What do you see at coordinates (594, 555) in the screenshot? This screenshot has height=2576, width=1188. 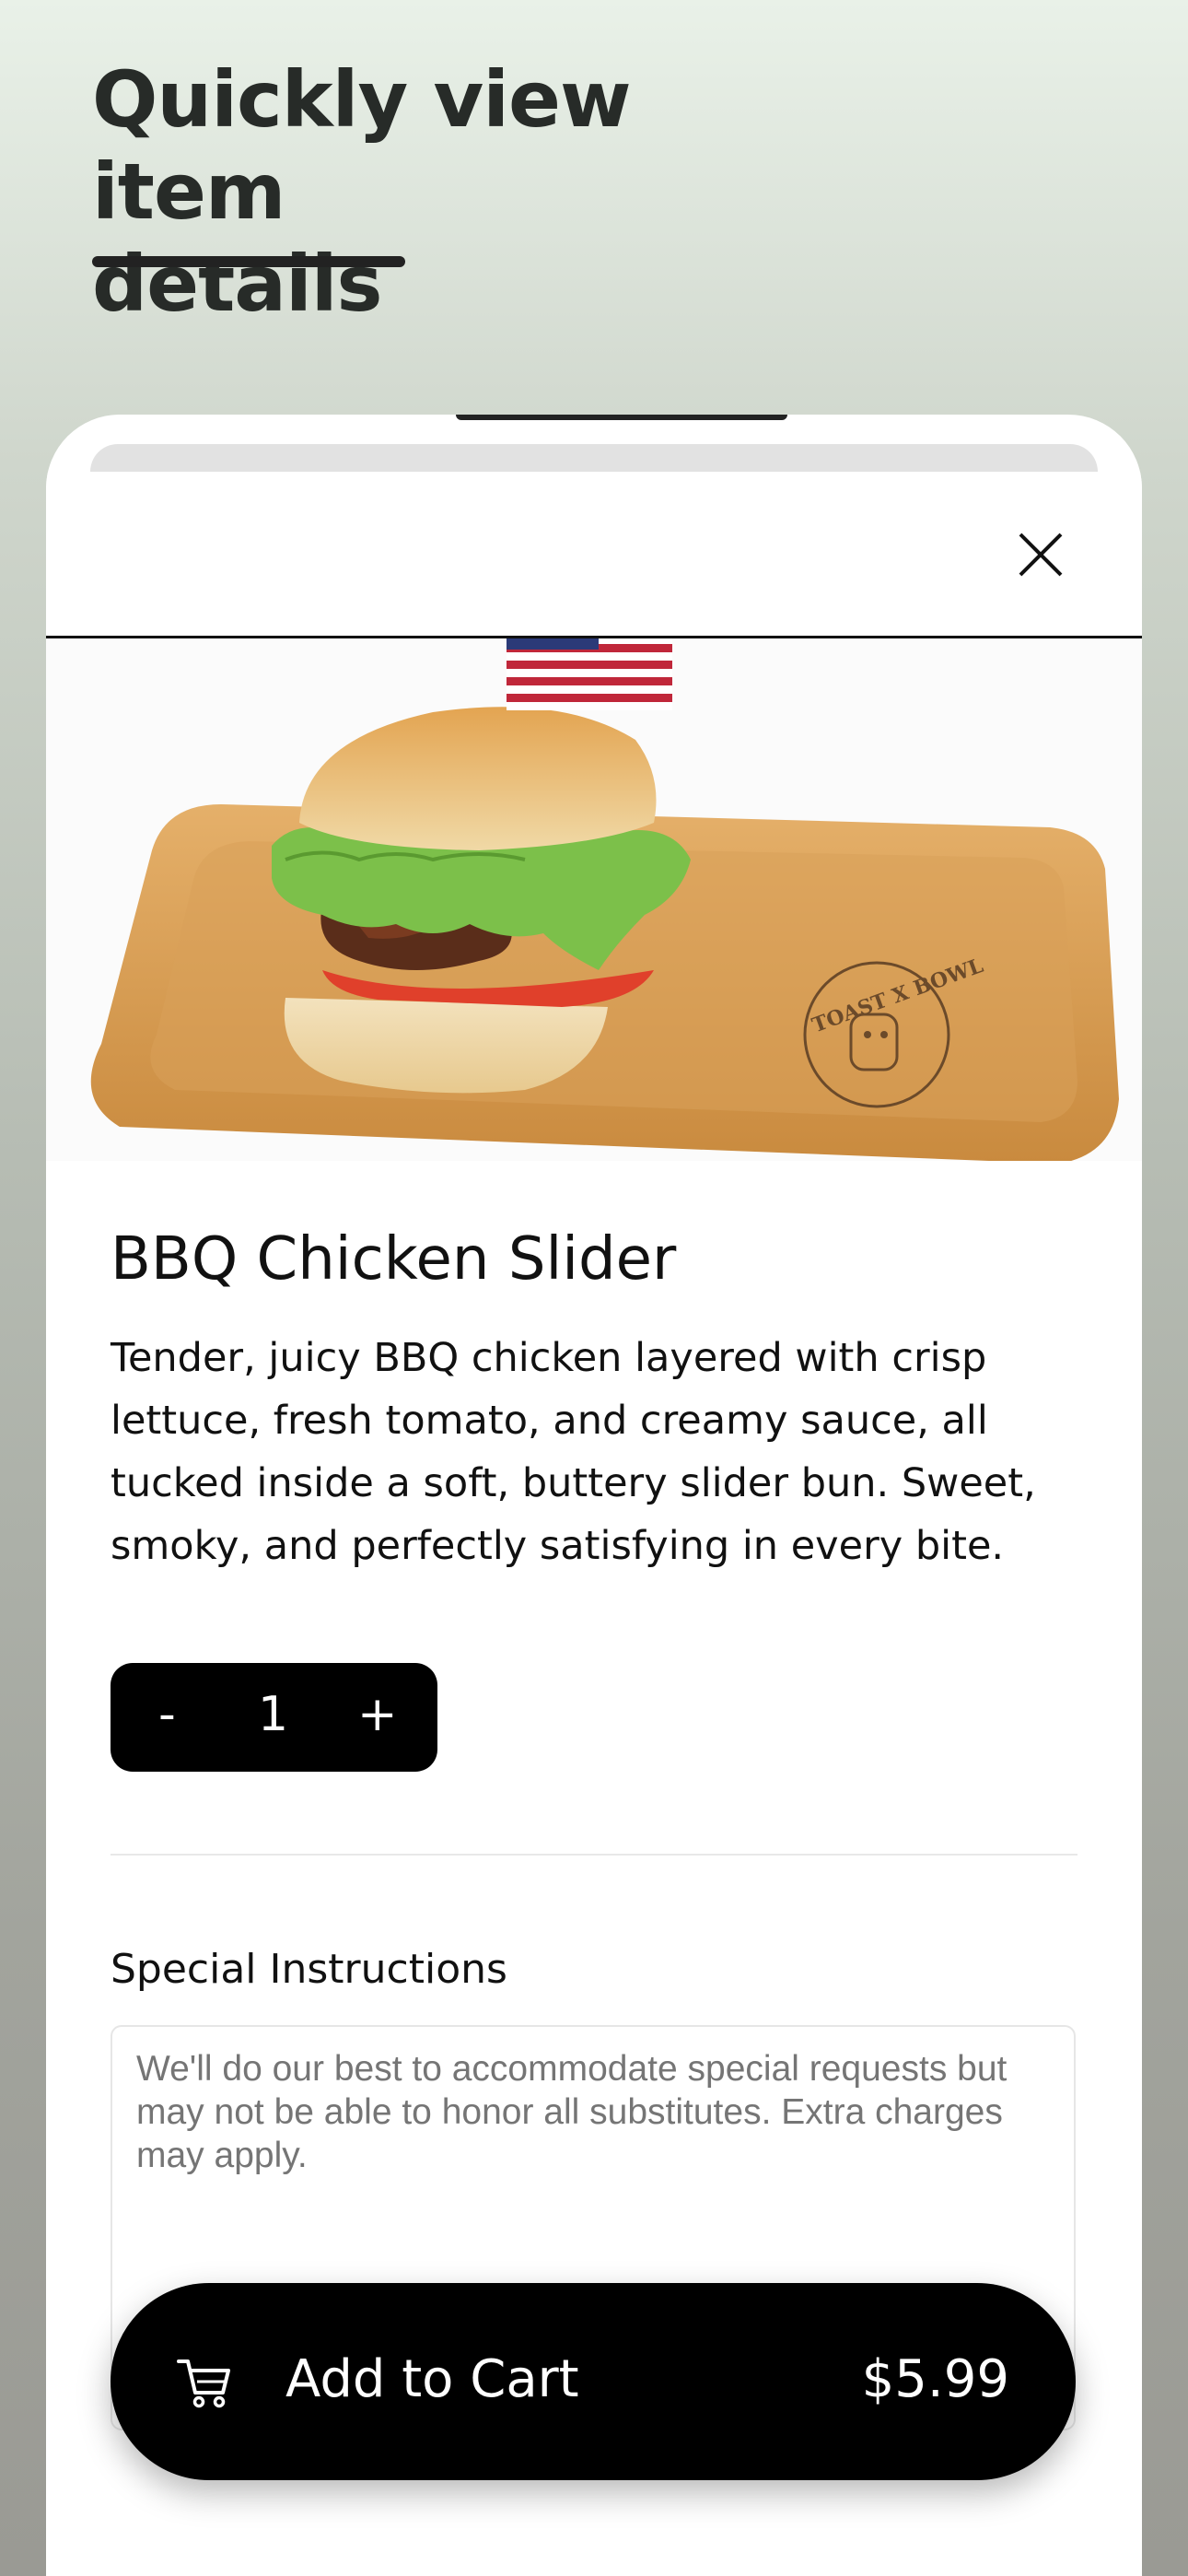 I see `item-sheet-header` at bounding box center [594, 555].